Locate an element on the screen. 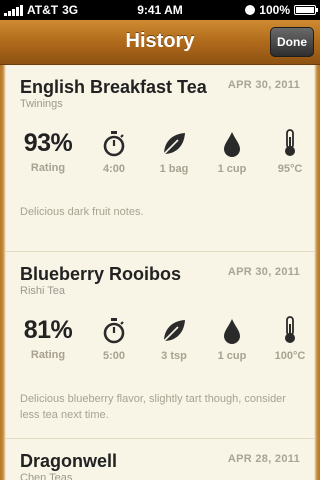 The height and width of the screenshot is (480, 320). temperature-stat: 100°C is located at coordinates (290, 339).